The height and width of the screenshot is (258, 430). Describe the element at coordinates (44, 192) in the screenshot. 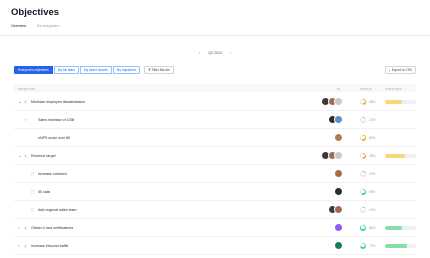

I see `row-title: 50 calls` at that location.